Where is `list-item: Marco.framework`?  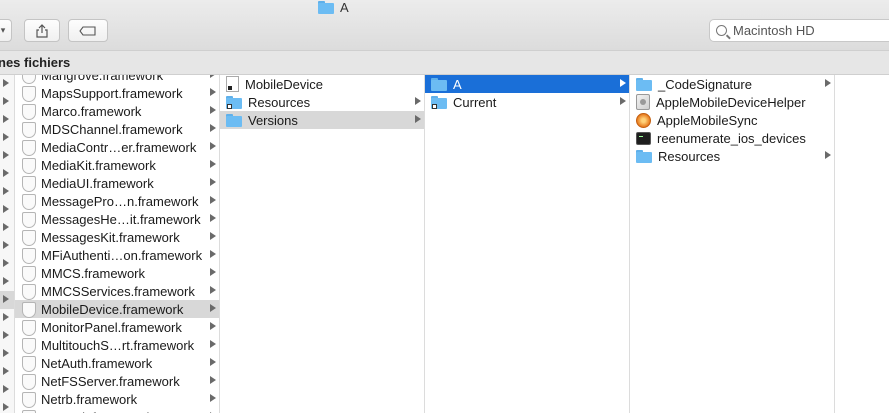 list-item: Marco.framework is located at coordinates (117, 111).